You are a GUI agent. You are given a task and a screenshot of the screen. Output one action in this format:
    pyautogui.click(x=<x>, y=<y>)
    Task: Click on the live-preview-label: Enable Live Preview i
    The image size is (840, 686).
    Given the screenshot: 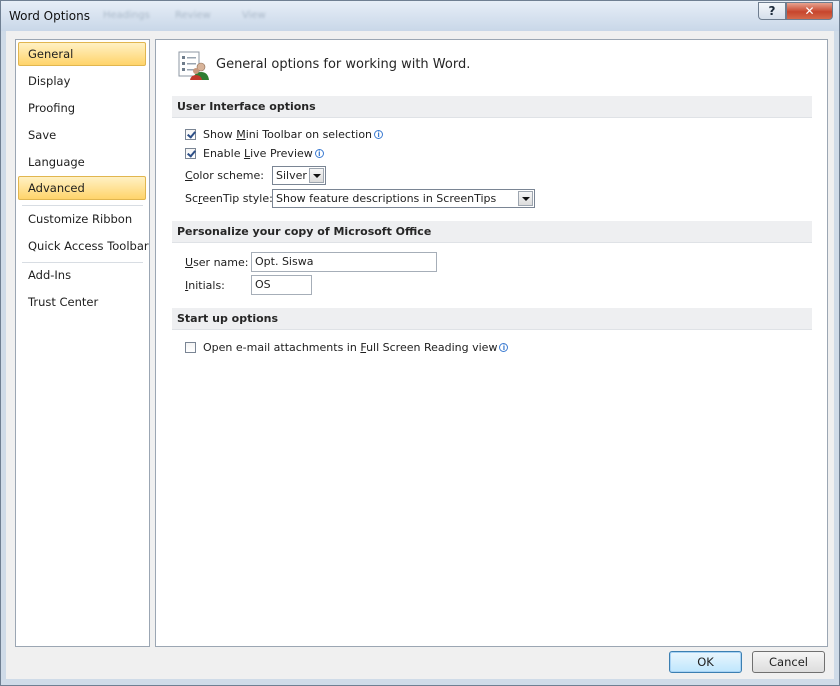 What is the action you would take?
    pyautogui.click(x=263, y=153)
    